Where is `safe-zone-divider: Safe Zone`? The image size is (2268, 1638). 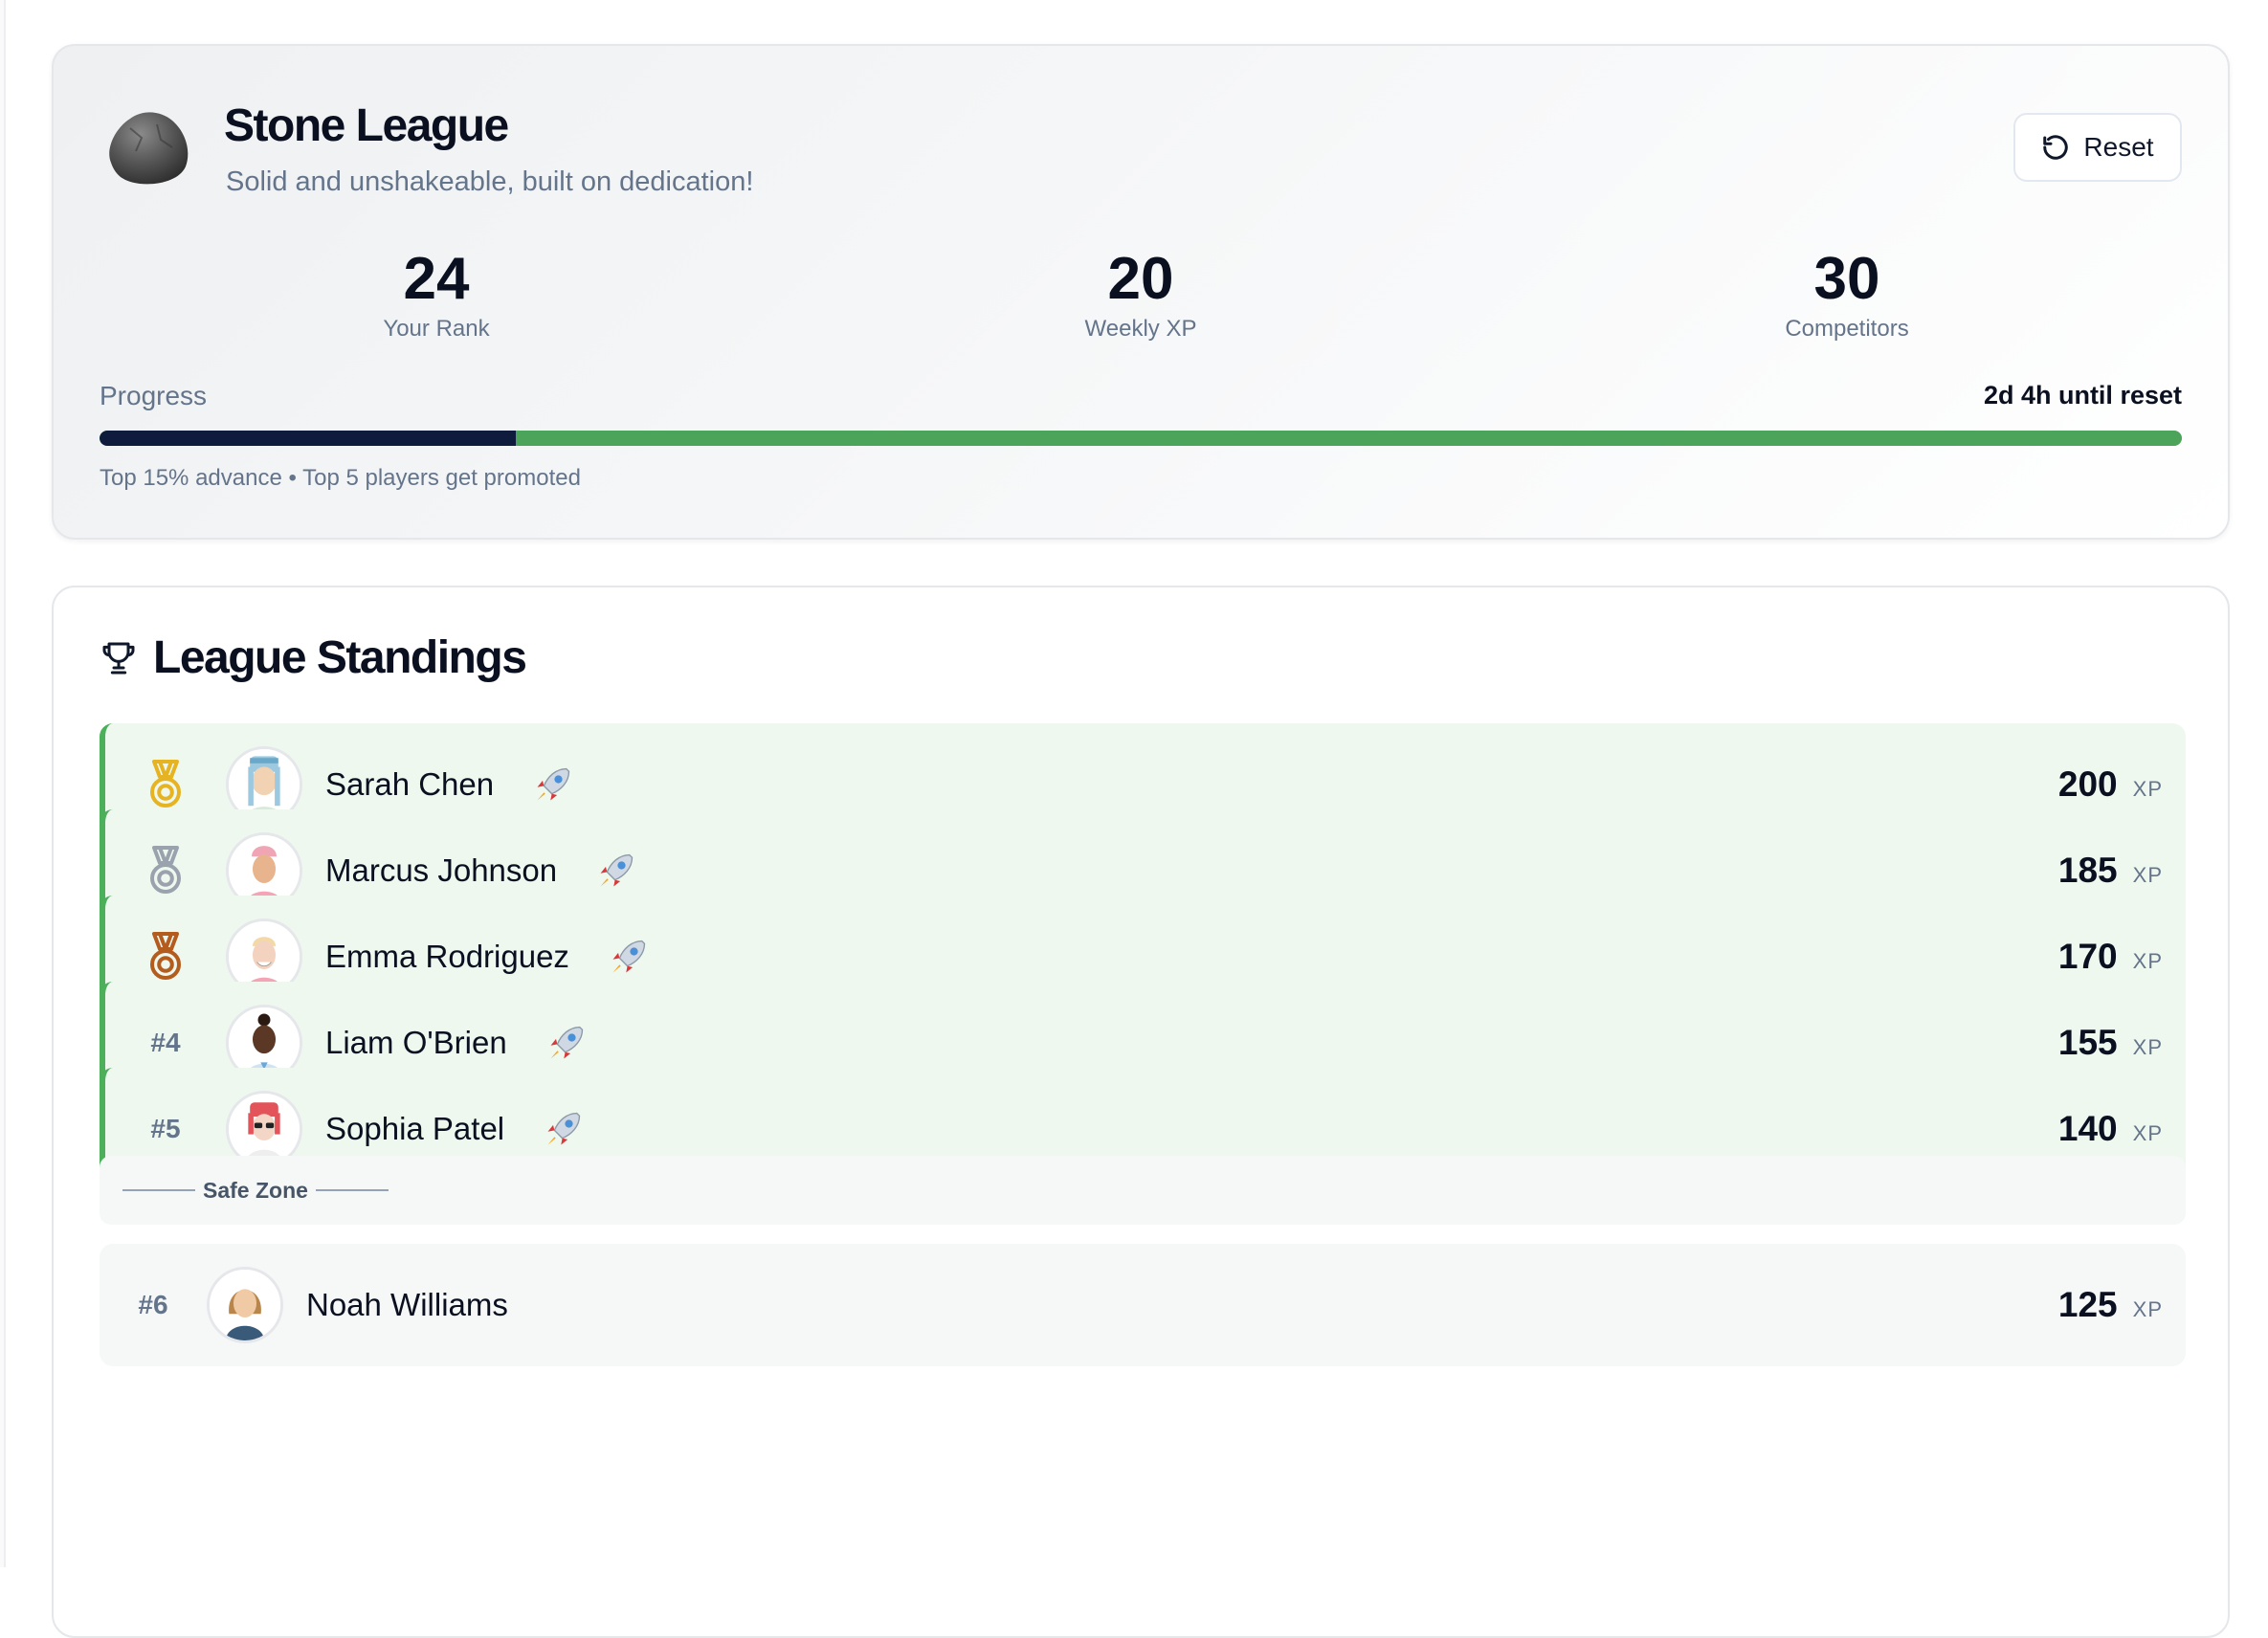 safe-zone-divider: Safe Zone is located at coordinates (1143, 1190).